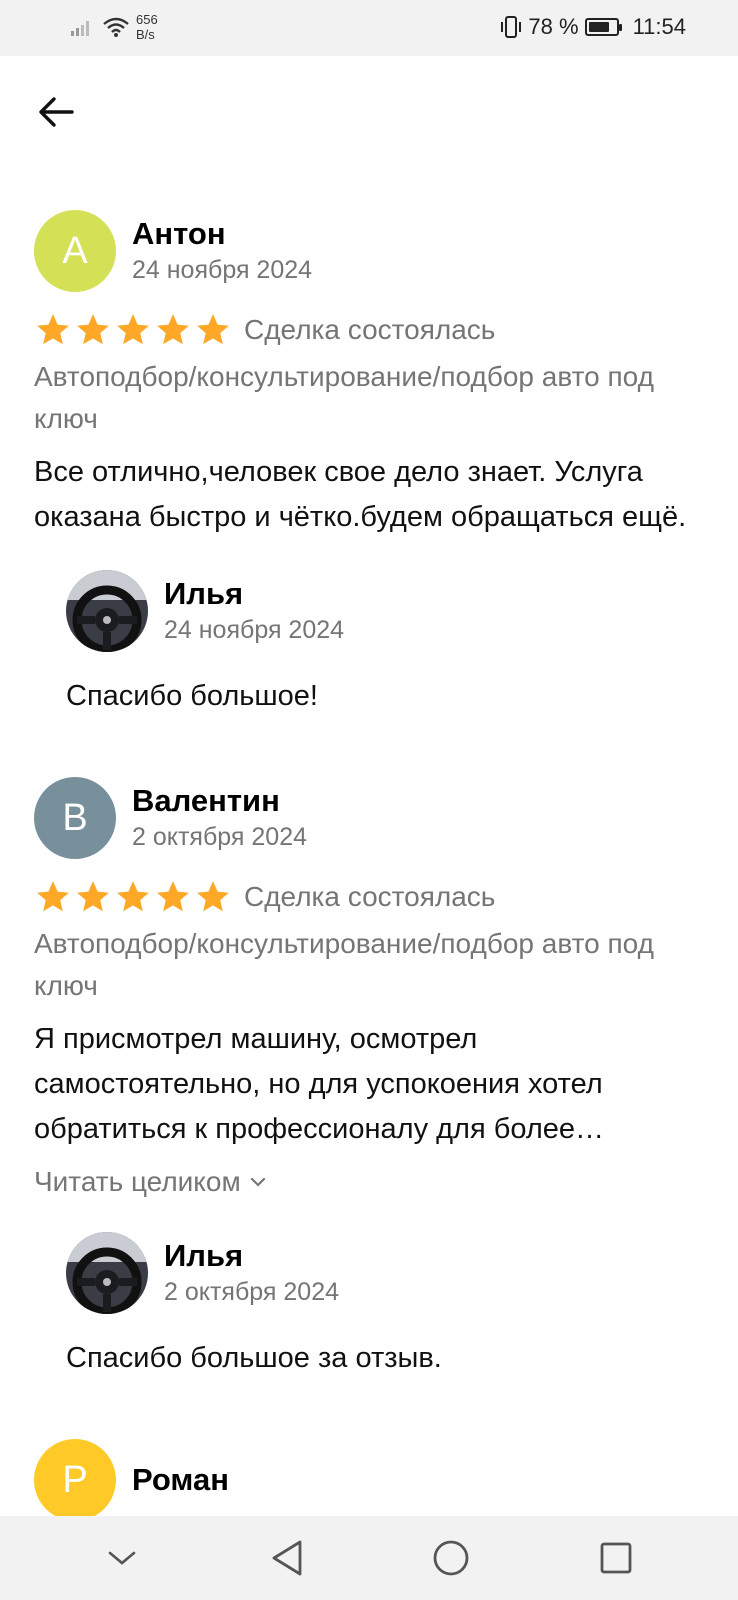  I want to click on review-header: В Валентин 2 октября 2024, so click(369, 818).